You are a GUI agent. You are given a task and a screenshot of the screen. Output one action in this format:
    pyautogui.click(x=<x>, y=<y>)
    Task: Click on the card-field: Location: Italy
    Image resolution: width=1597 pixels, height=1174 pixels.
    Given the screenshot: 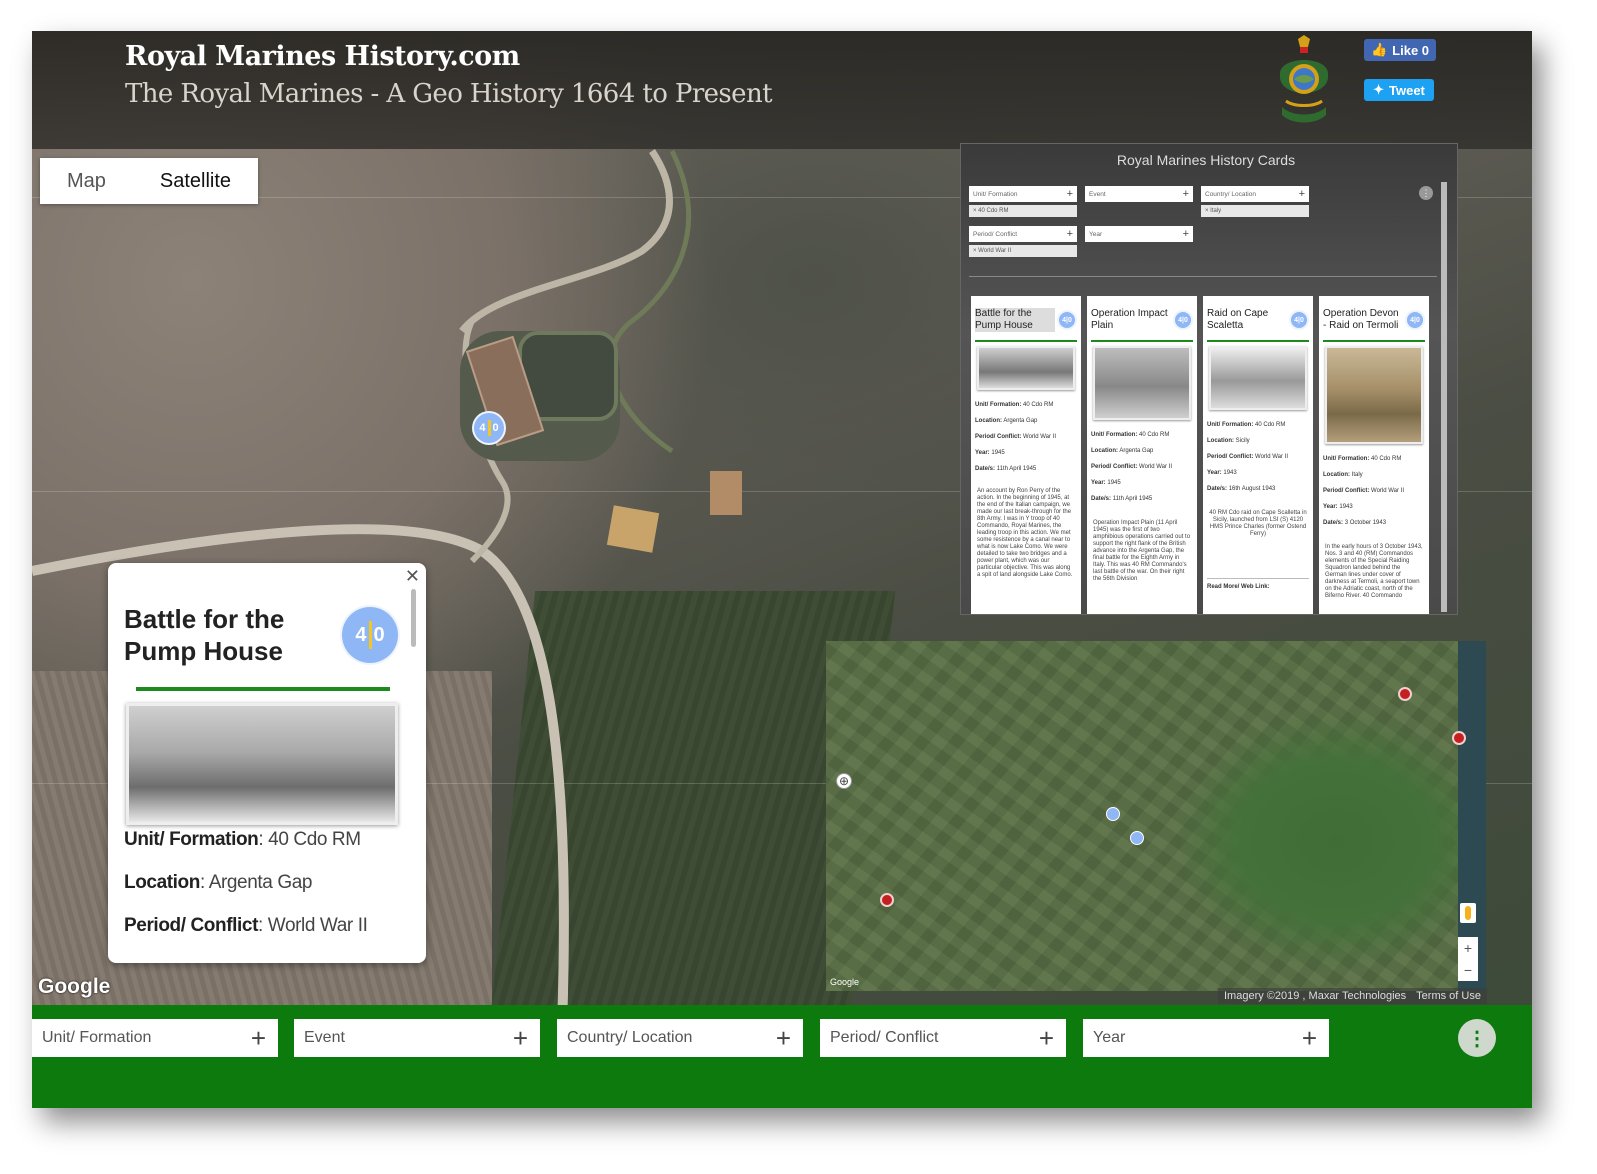 What is the action you would take?
    pyautogui.click(x=1343, y=475)
    